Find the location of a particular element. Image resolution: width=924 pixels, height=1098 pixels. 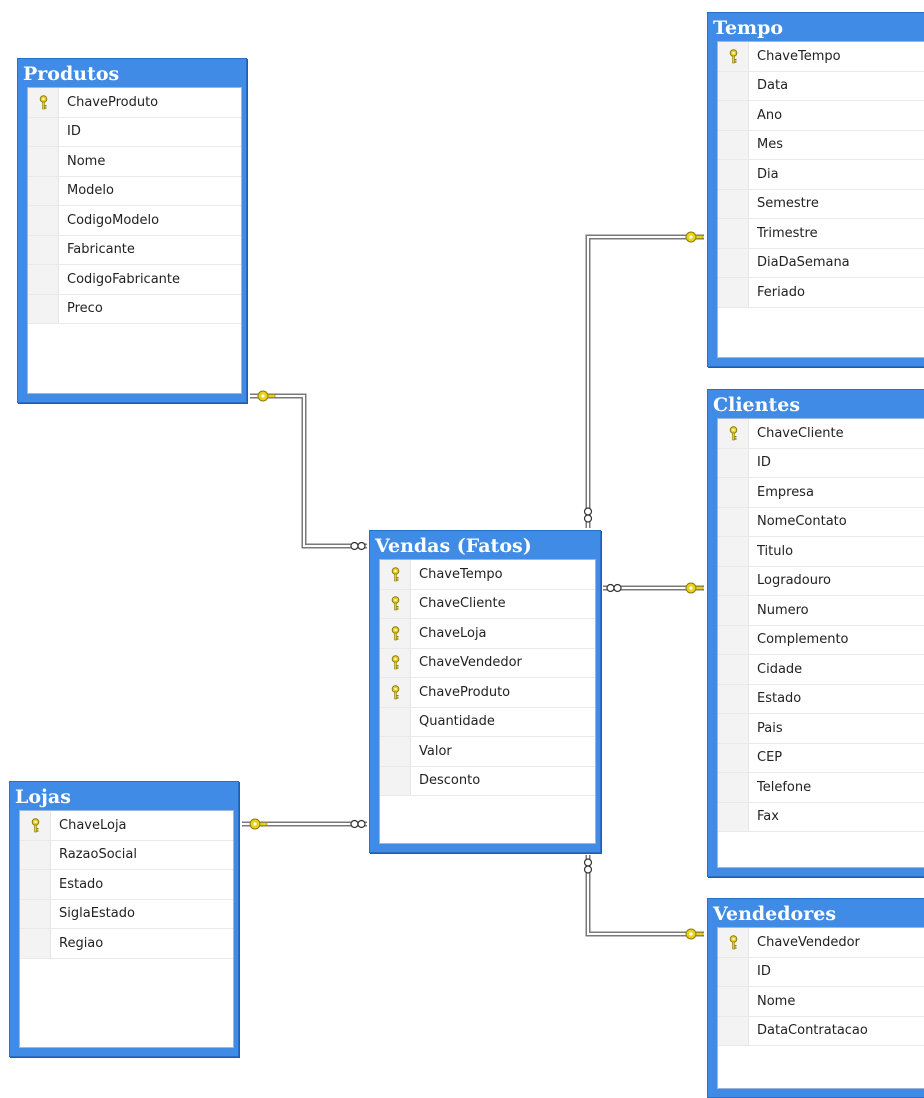

column-row: Desconto is located at coordinates (487, 781).